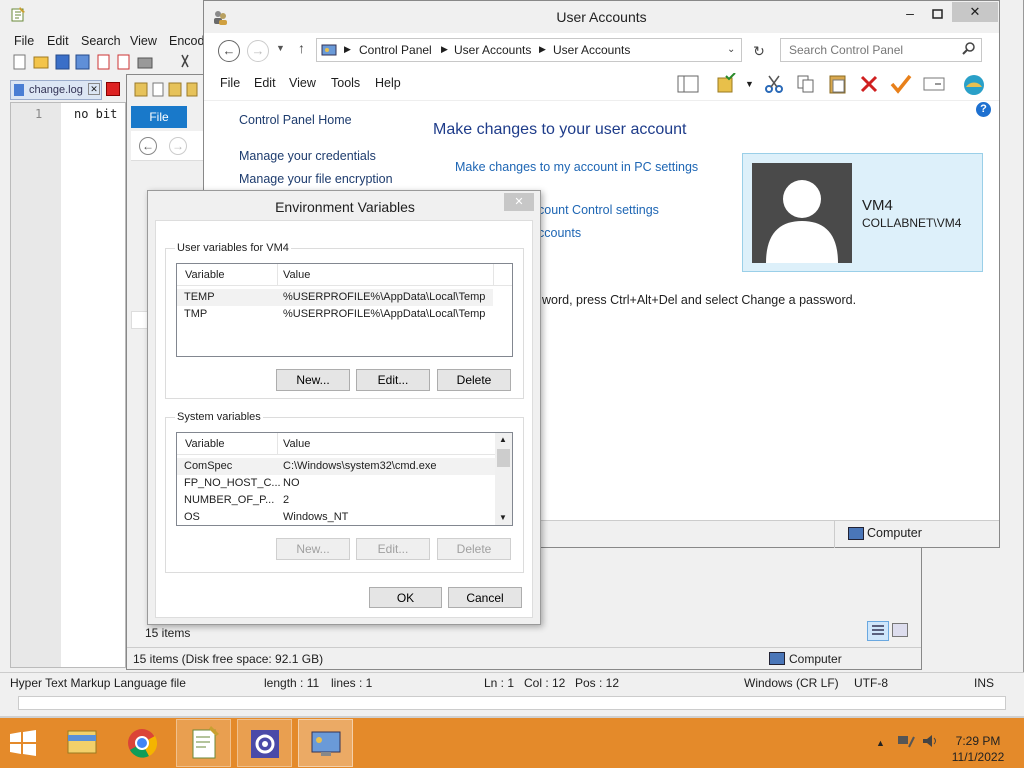 The height and width of the screenshot is (768, 1024). I want to click on dialog-close-button: ✕, so click(519, 202).